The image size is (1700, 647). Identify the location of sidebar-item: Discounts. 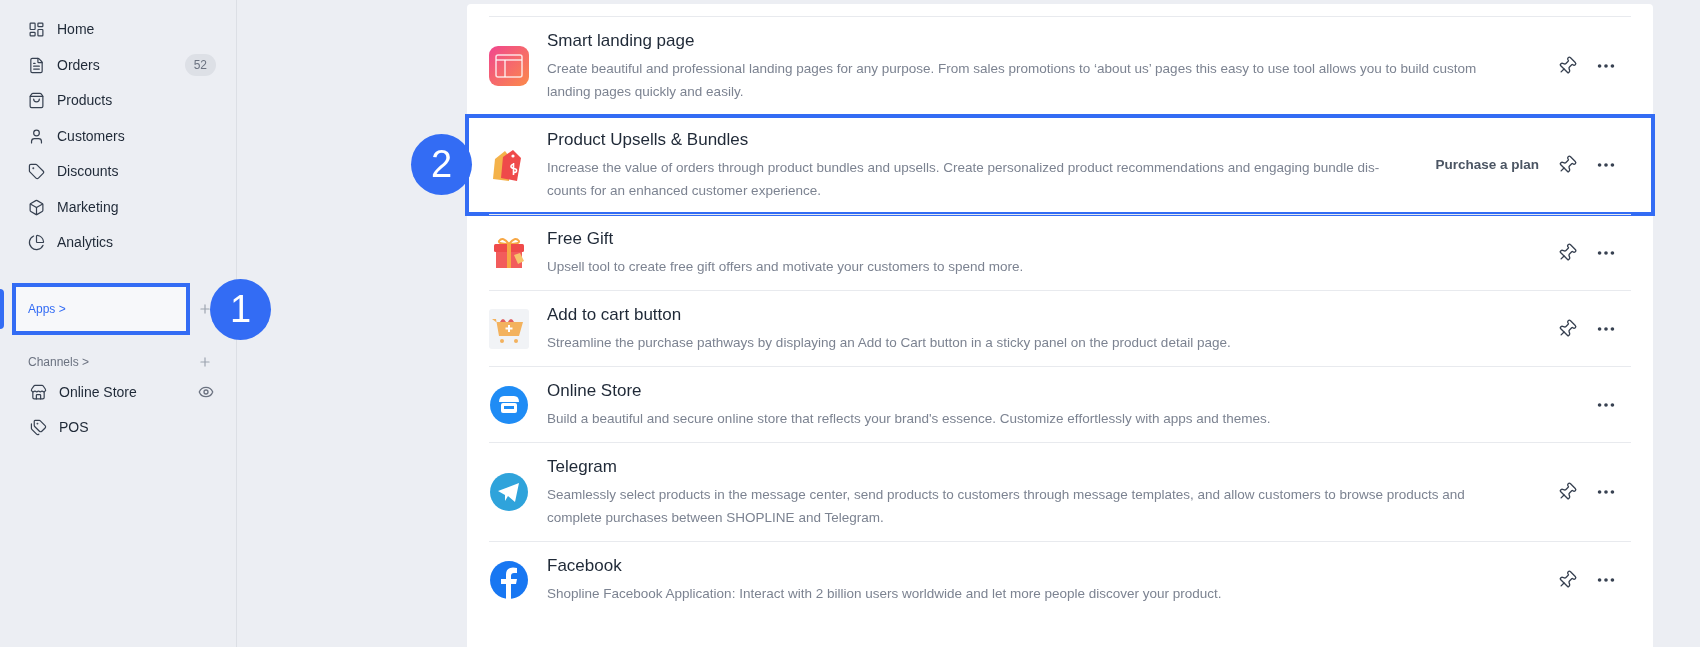
(118, 172).